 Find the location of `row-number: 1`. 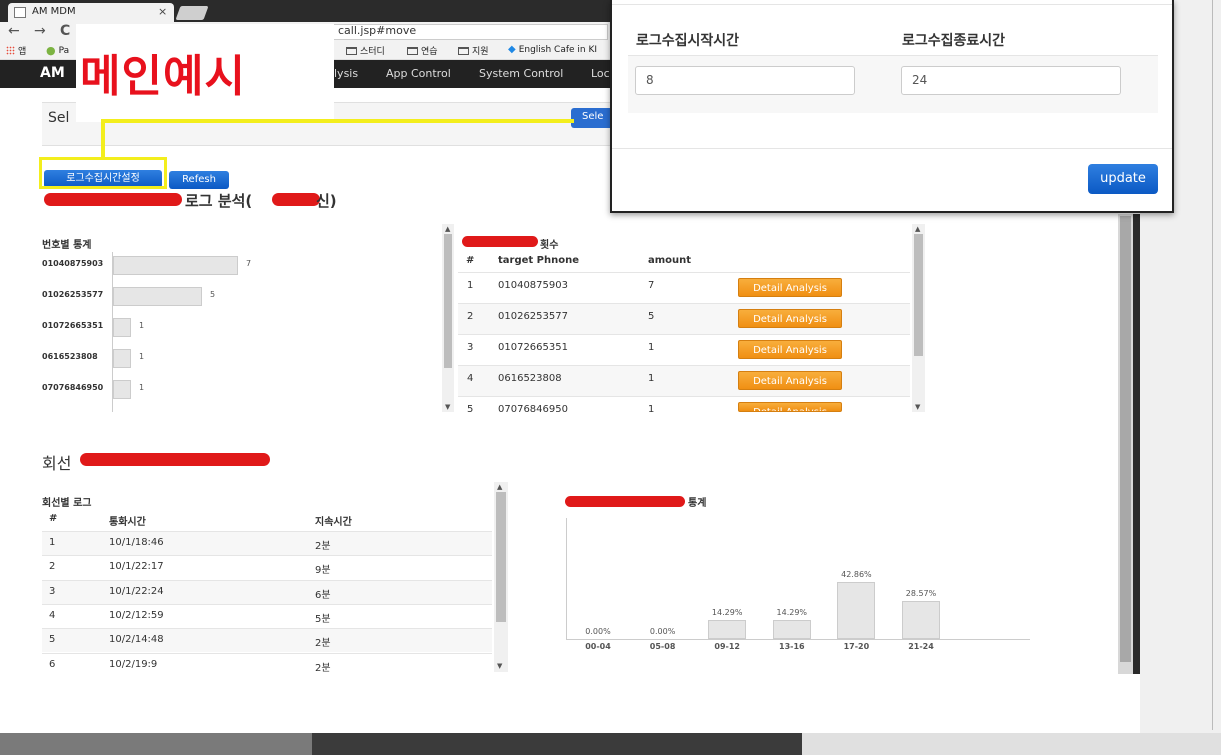

row-number: 1 is located at coordinates (52, 542).